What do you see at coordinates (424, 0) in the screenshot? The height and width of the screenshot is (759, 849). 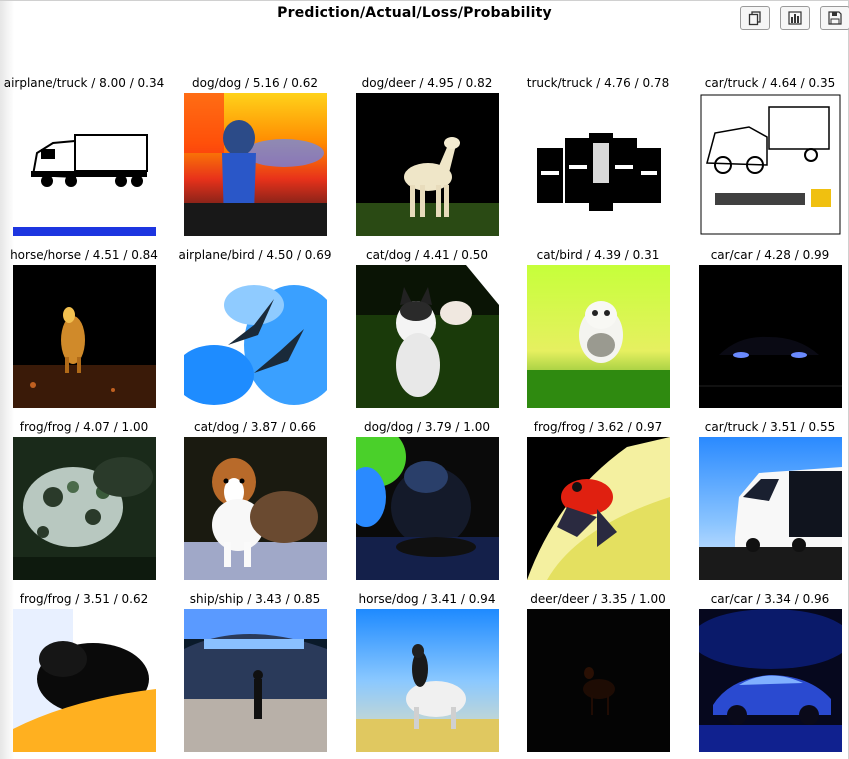 I see `window-top-border` at bounding box center [424, 0].